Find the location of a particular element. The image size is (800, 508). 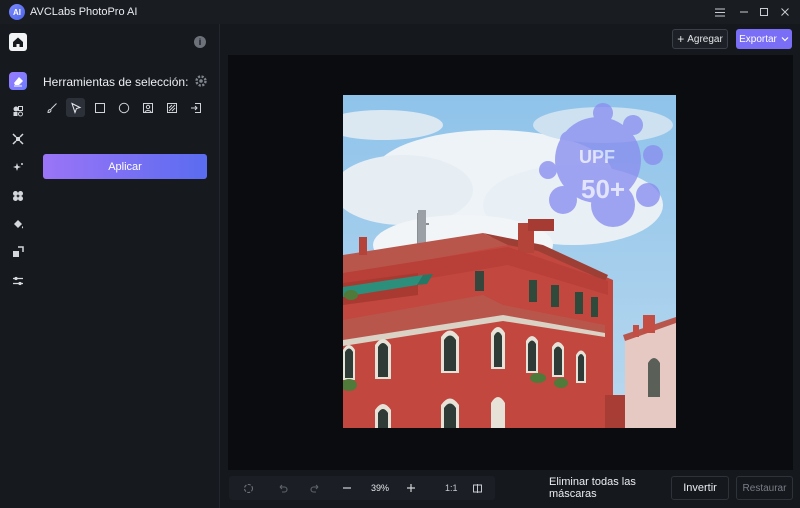

eraser-icon is located at coordinates (18, 81).